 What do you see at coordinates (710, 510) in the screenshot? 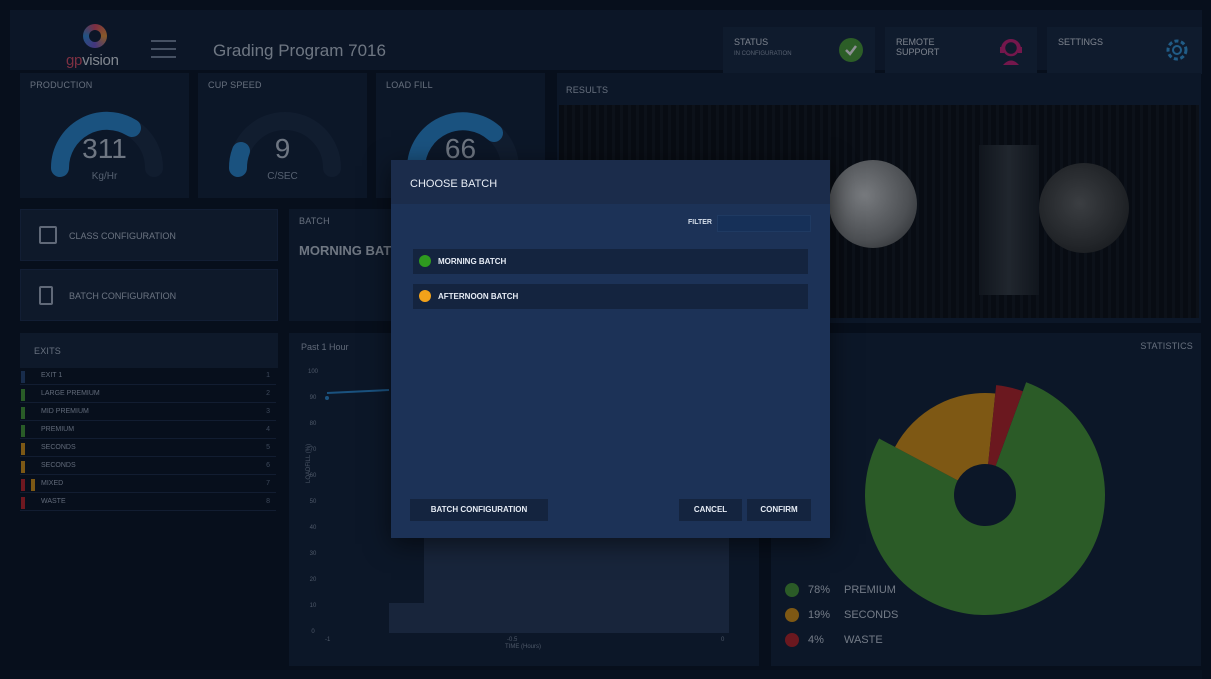
I see `cancel-button: CANCEL` at bounding box center [710, 510].